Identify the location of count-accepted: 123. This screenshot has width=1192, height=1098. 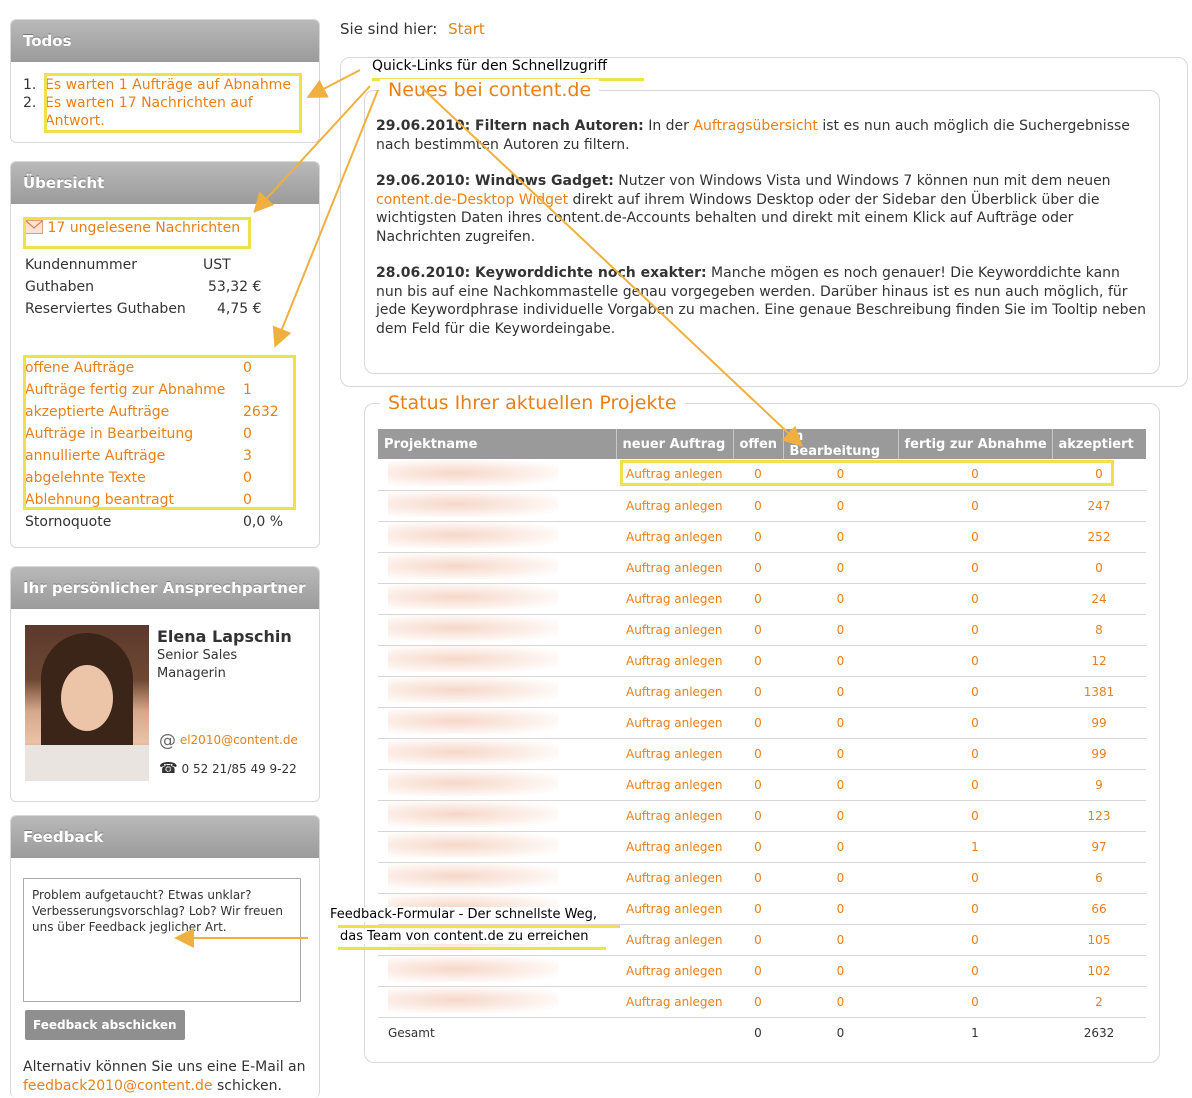
(1099, 816).